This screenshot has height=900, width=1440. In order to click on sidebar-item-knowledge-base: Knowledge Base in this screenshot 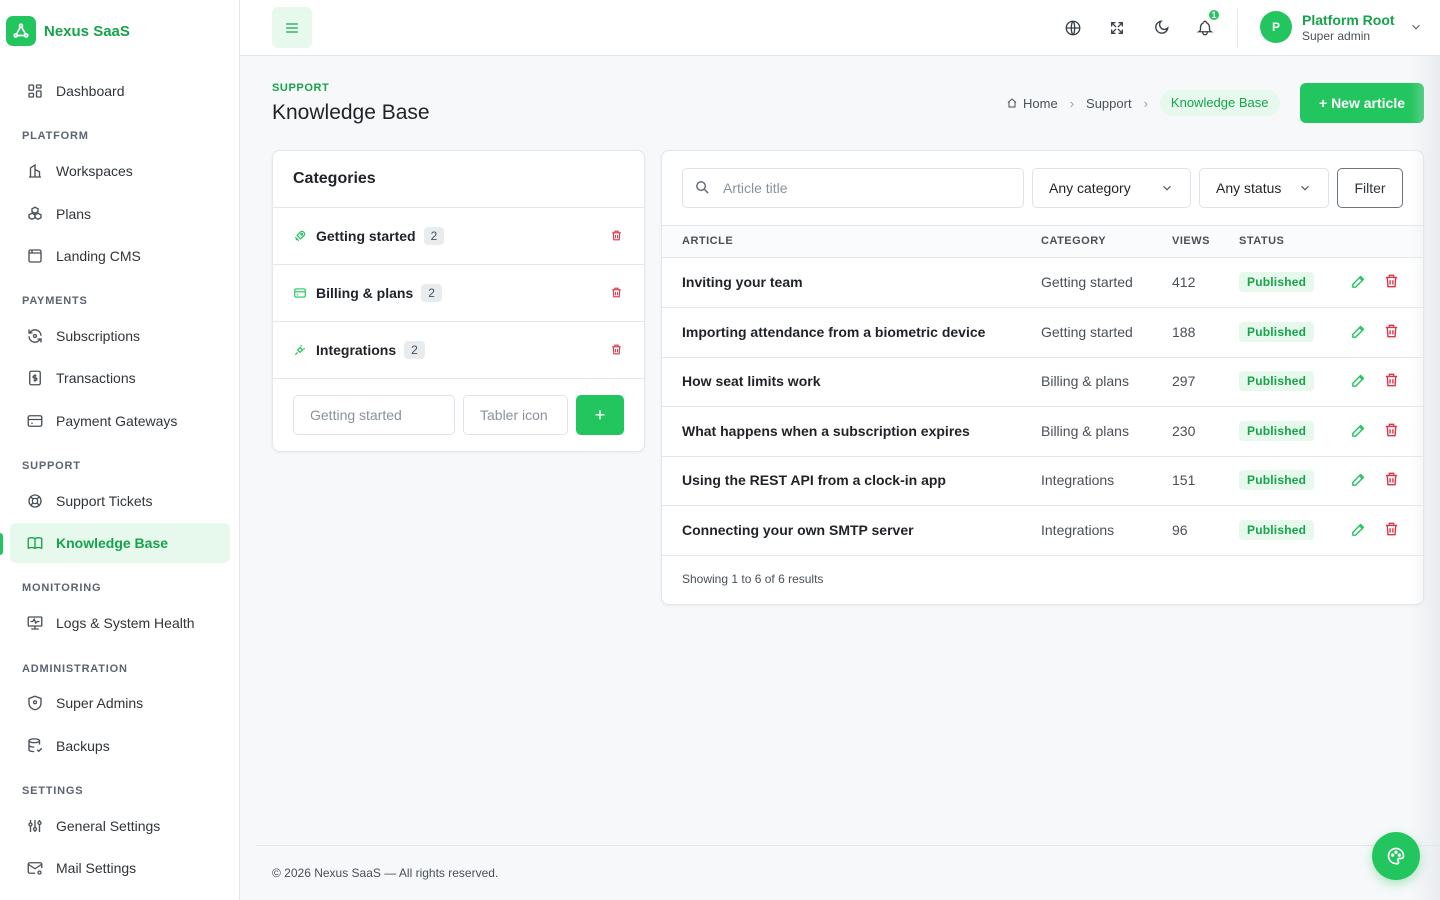, I will do `click(120, 543)`.